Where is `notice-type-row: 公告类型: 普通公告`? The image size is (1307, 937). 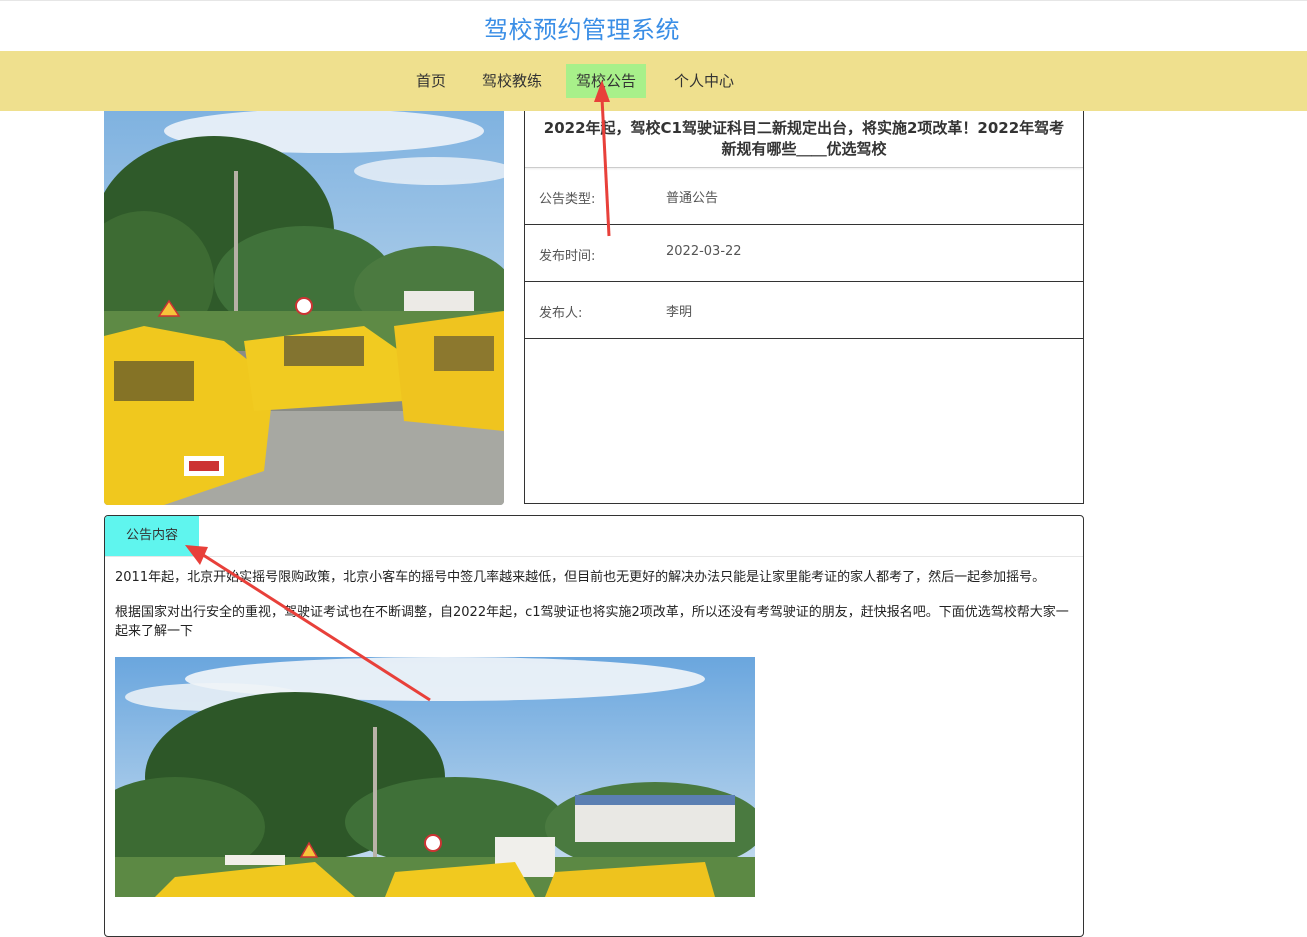
notice-type-row: 公告类型: 普通公告 is located at coordinates (804, 196).